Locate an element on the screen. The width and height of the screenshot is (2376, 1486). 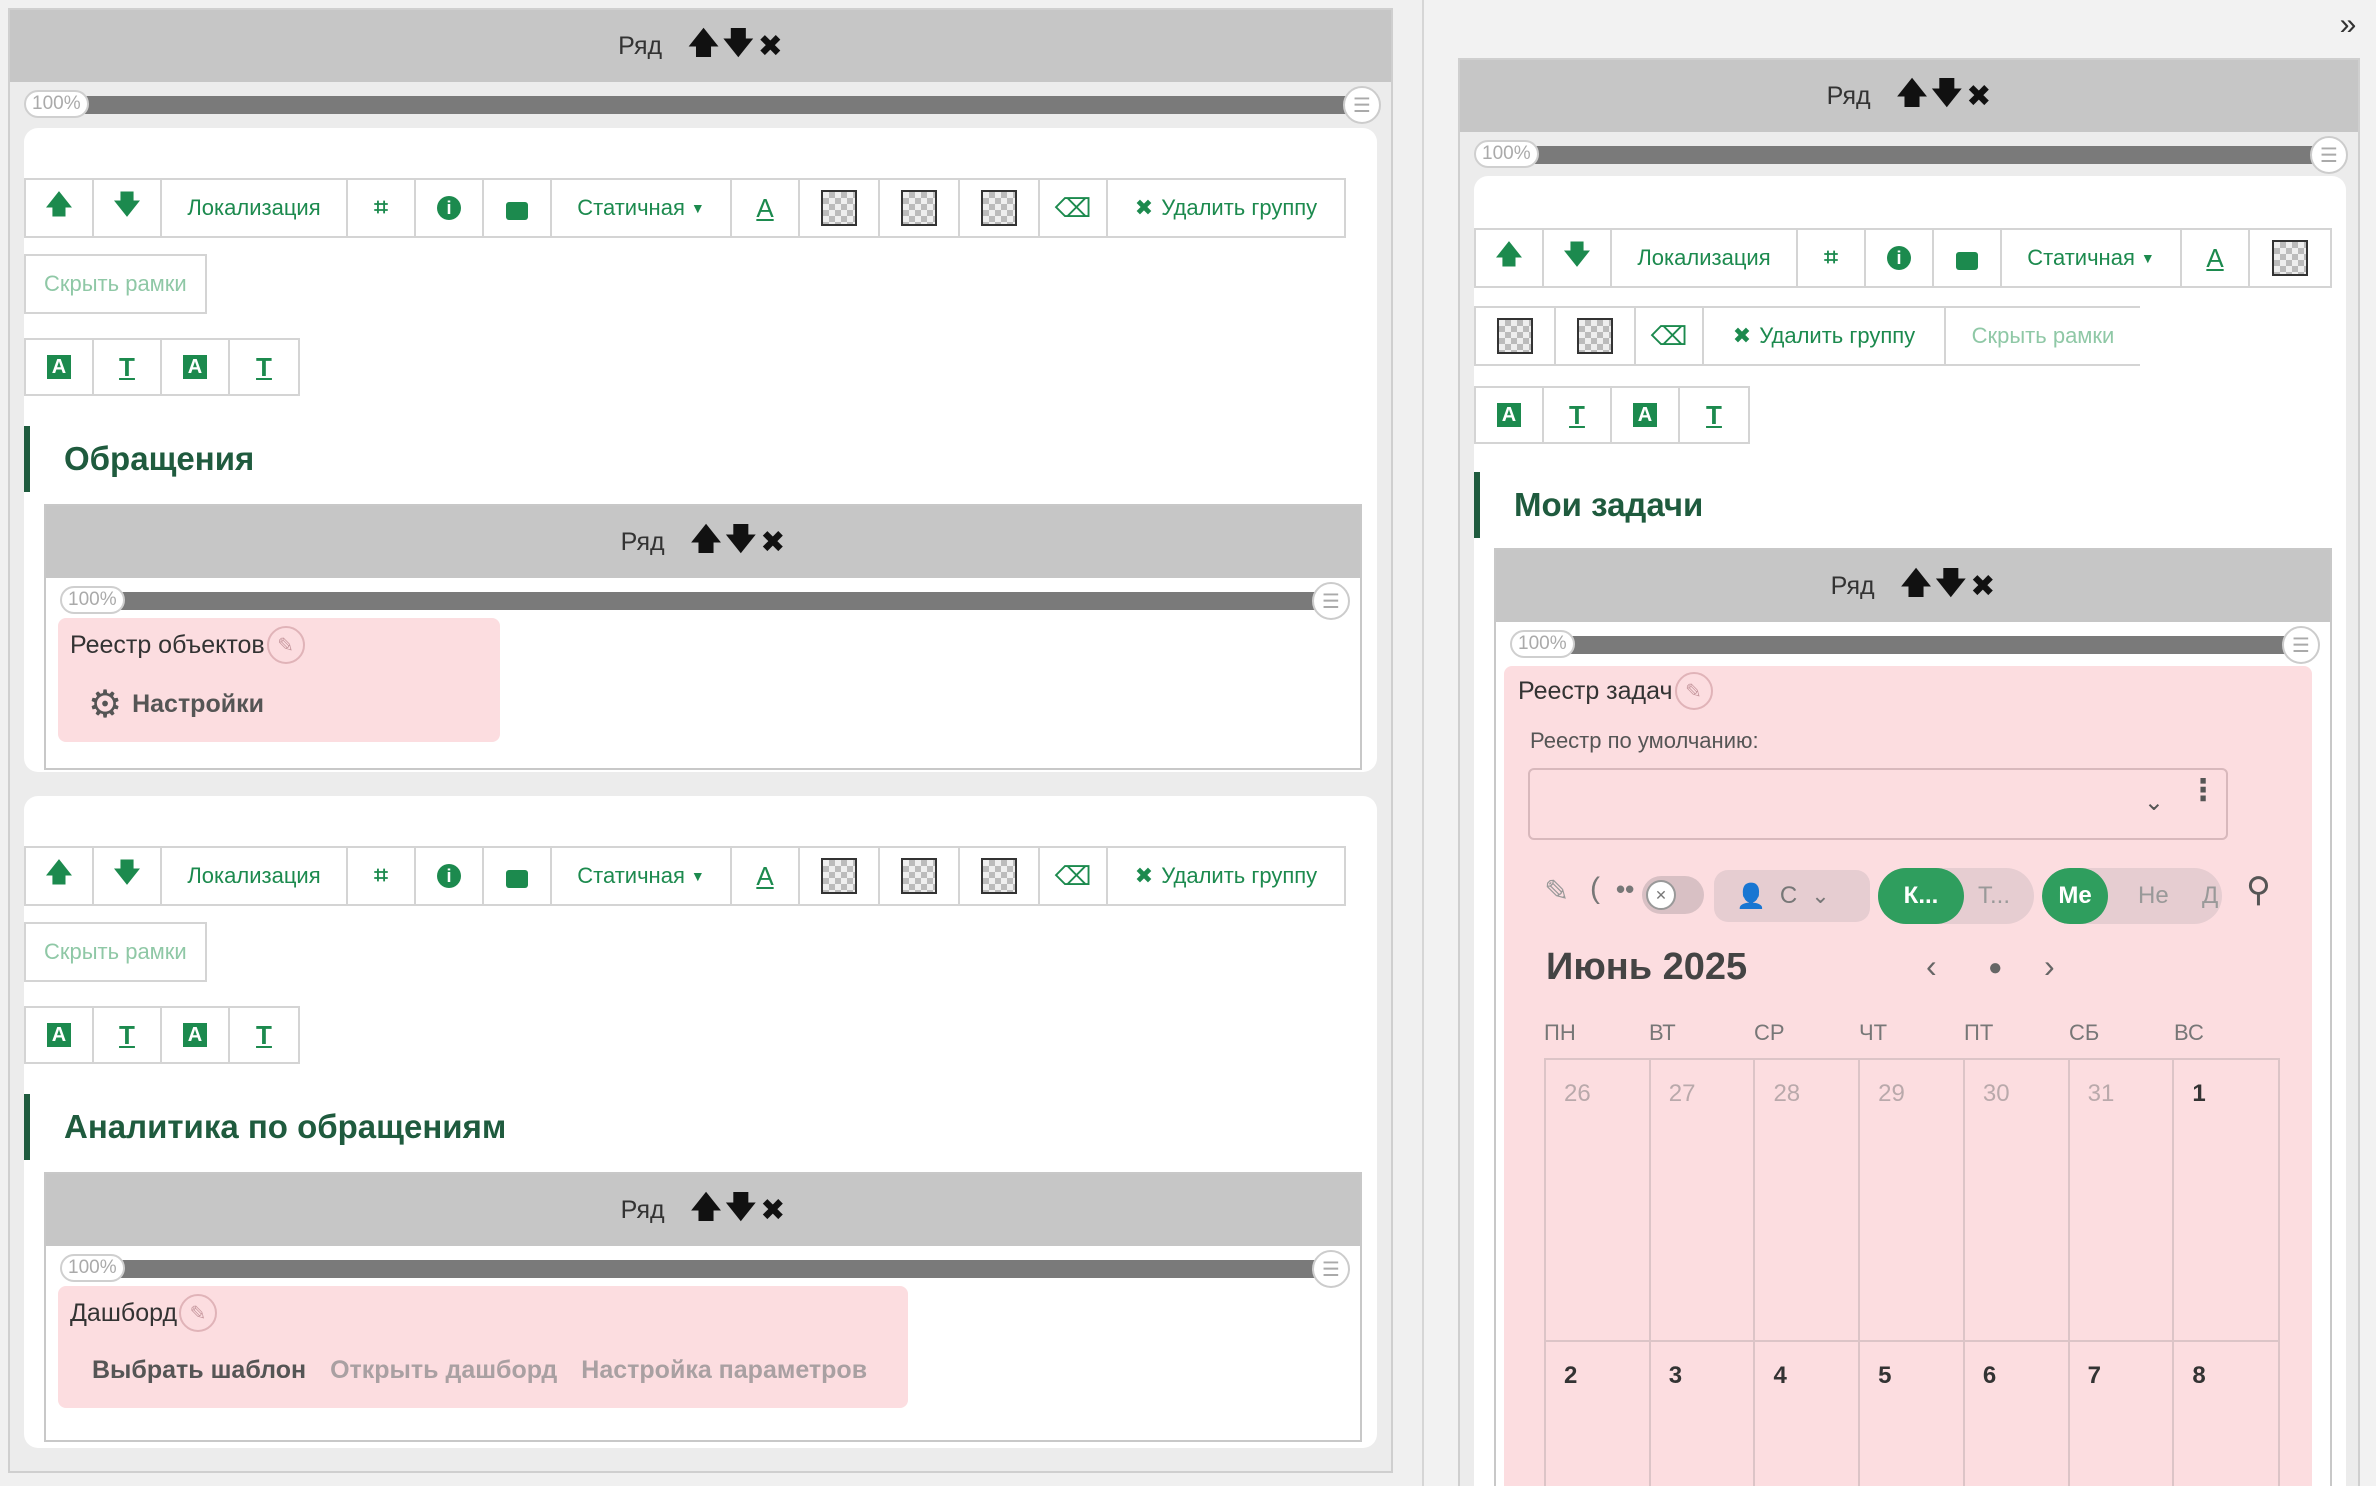
calendar-day: 7 is located at coordinates (2122, 1414).